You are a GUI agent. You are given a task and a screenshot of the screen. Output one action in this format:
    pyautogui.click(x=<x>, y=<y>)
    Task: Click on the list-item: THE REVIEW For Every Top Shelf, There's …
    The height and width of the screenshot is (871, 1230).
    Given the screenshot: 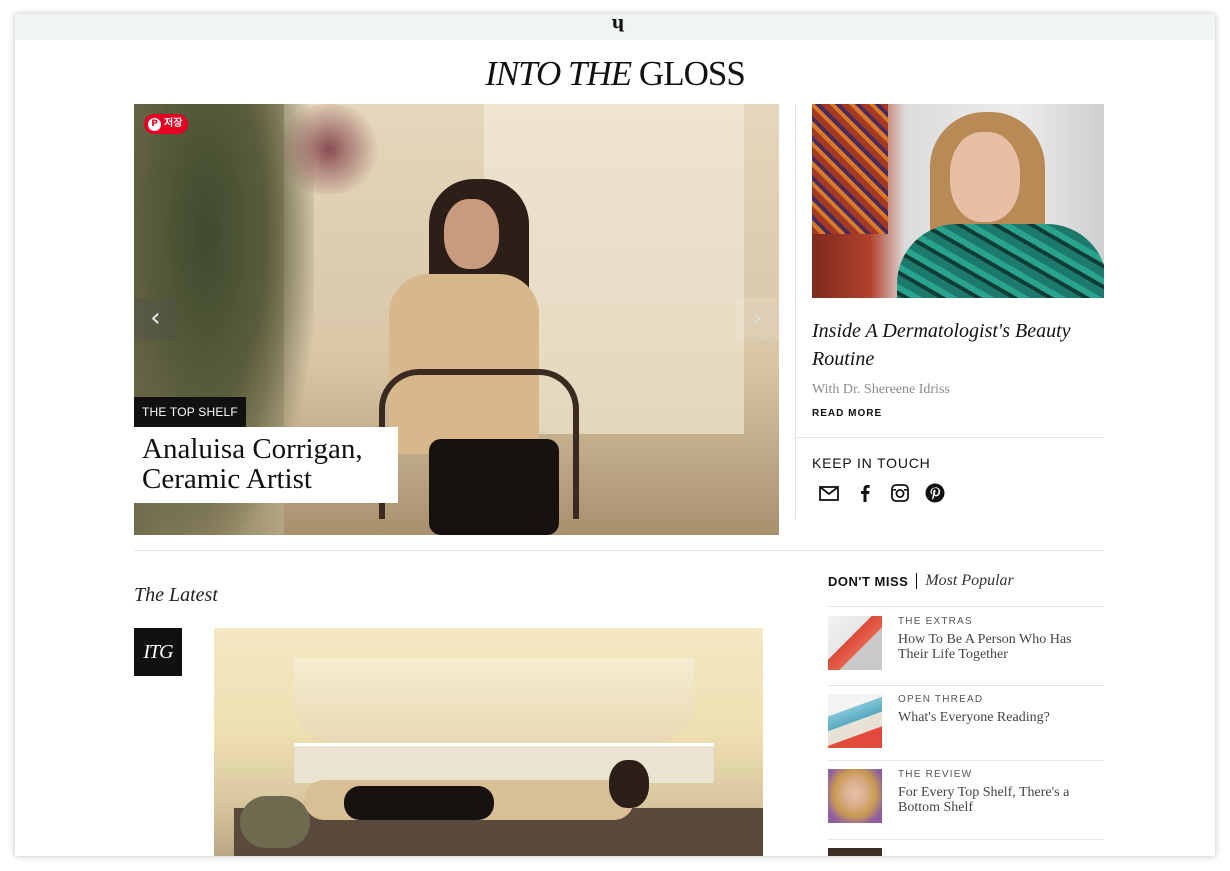 What is the action you would take?
    pyautogui.click(x=966, y=799)
    